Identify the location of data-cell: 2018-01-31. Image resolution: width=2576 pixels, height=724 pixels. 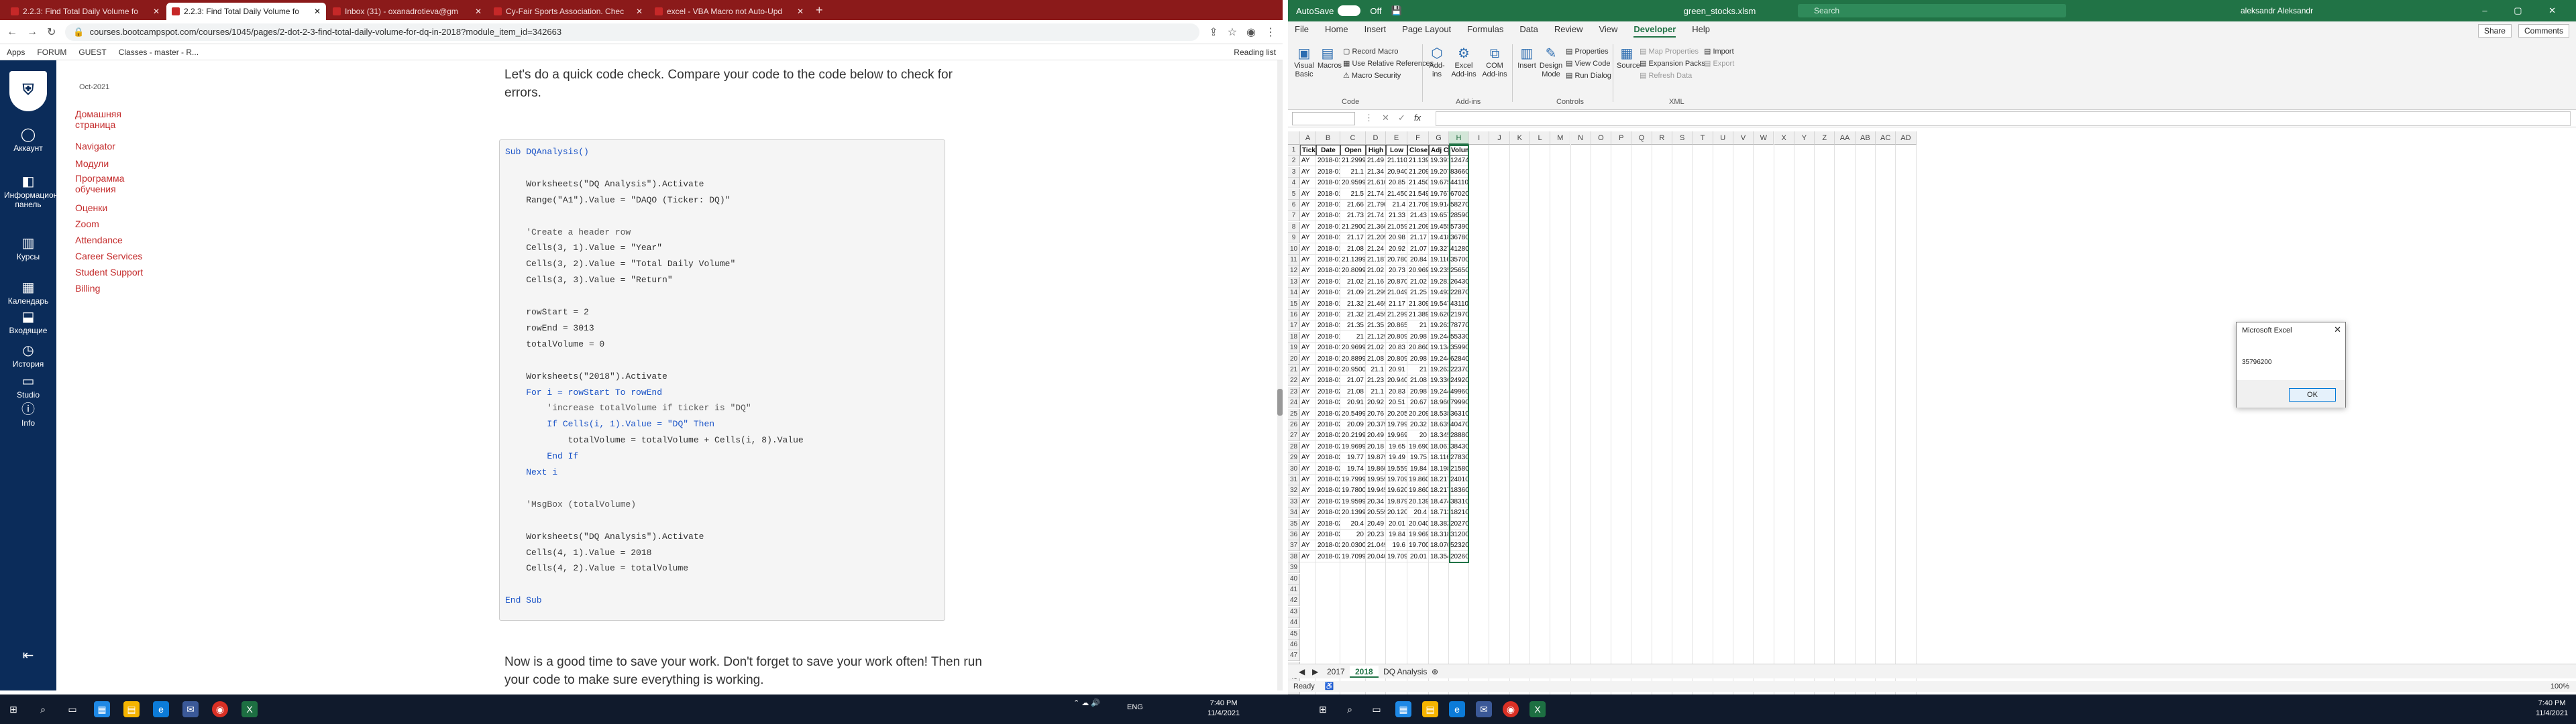
(1328, 381).